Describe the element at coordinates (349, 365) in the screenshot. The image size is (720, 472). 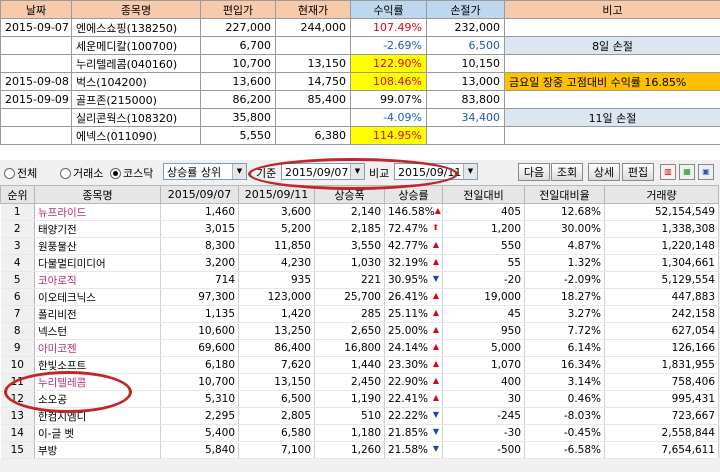
I see `cell-rise-amount: 1,440` at that location.